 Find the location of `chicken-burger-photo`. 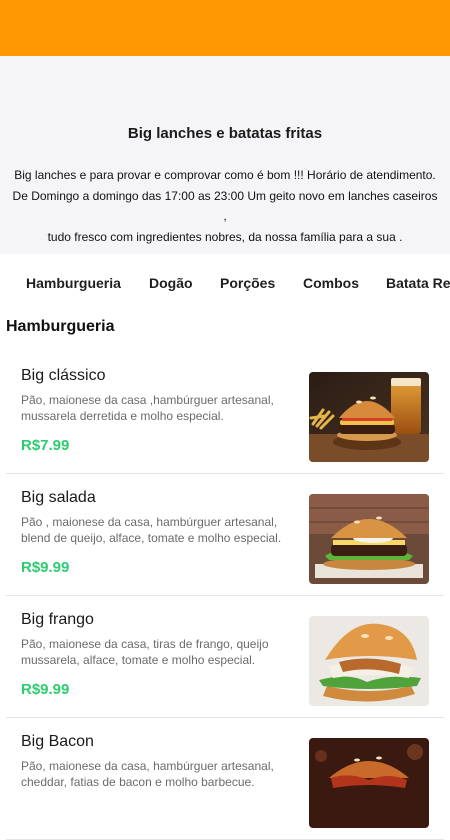

chicken-burger-photo is located at coordinates (369, 661).